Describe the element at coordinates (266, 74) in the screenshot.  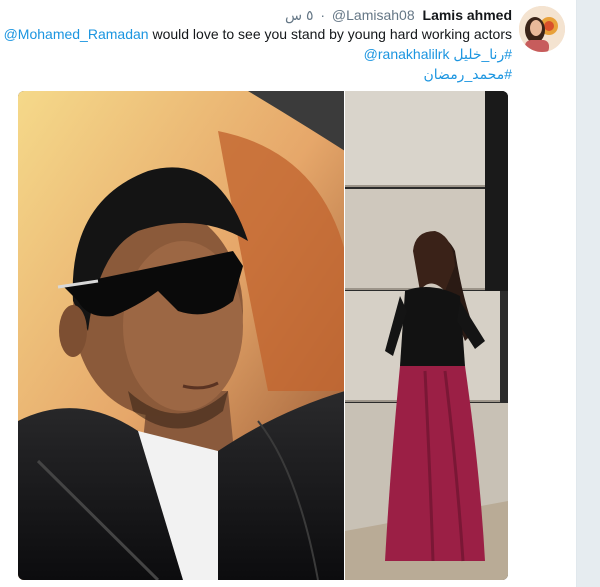
I see `tweet-text-line-3: #محمد_رمضان` at that location.